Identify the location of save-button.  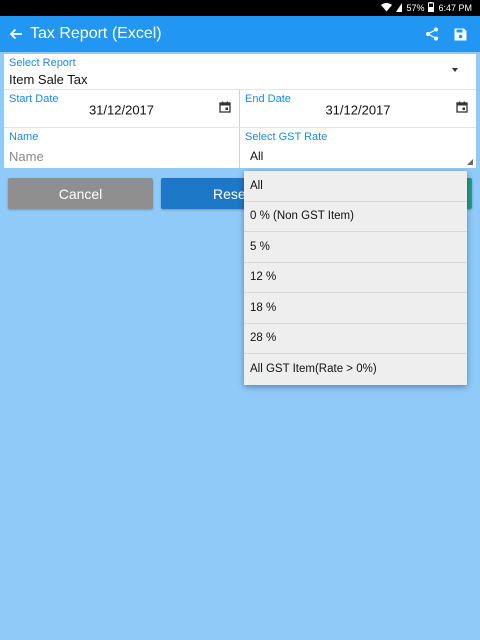
(460, 34).